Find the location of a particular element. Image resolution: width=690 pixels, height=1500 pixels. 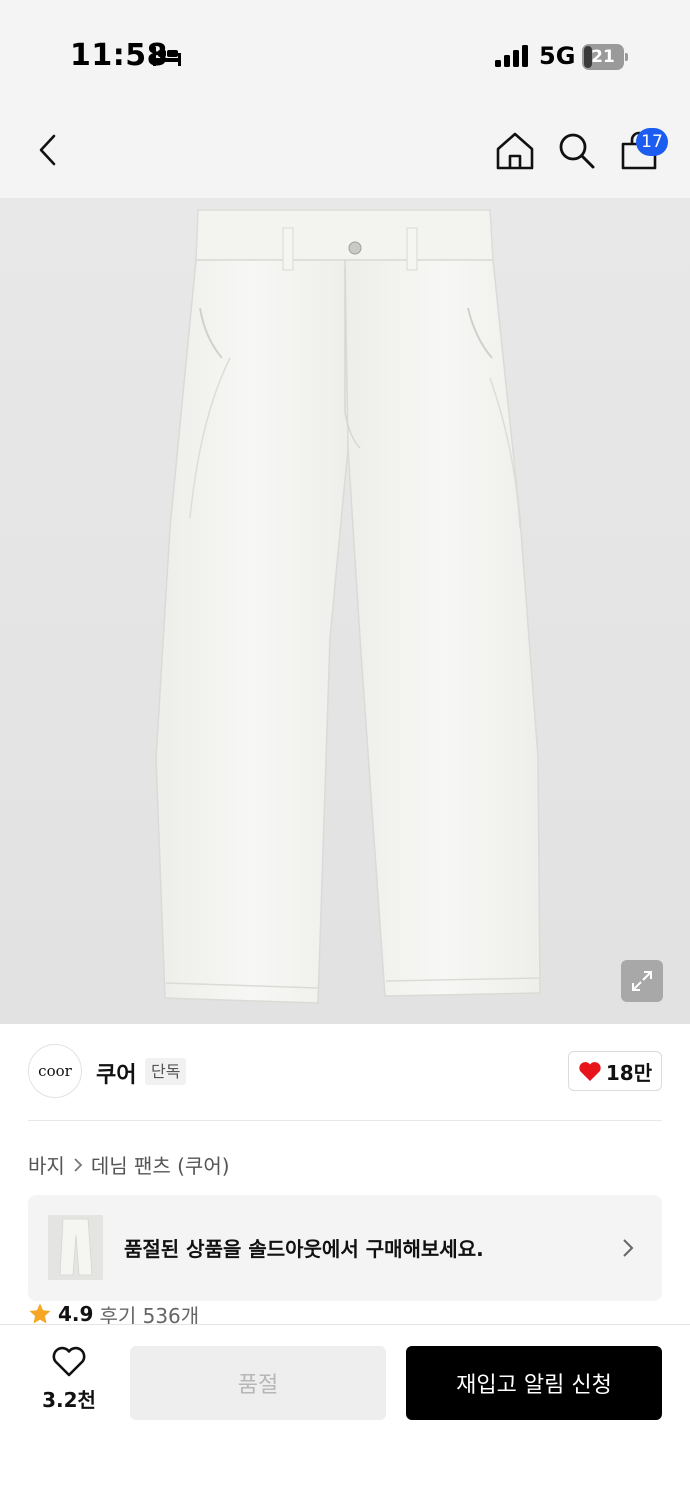

cart-count-badge: 17 is located at coordinates (652, 142).